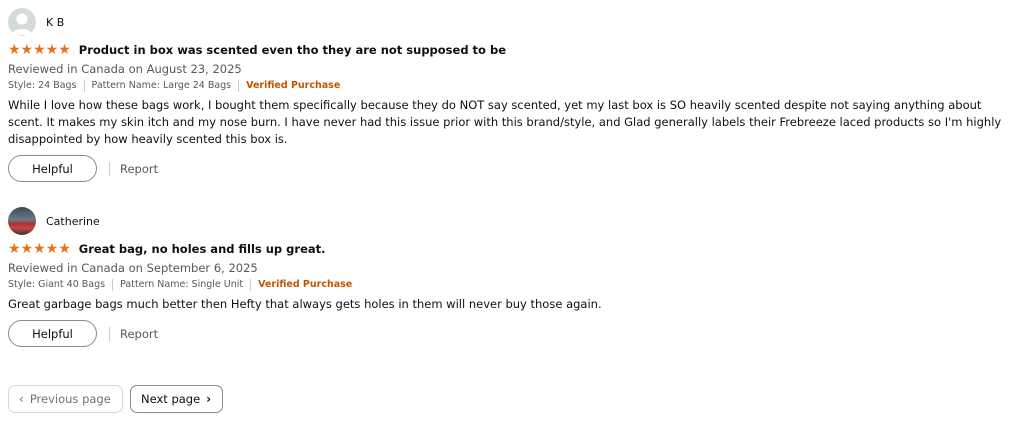  I want to click on default-avatar-icon, so click(22, 22).